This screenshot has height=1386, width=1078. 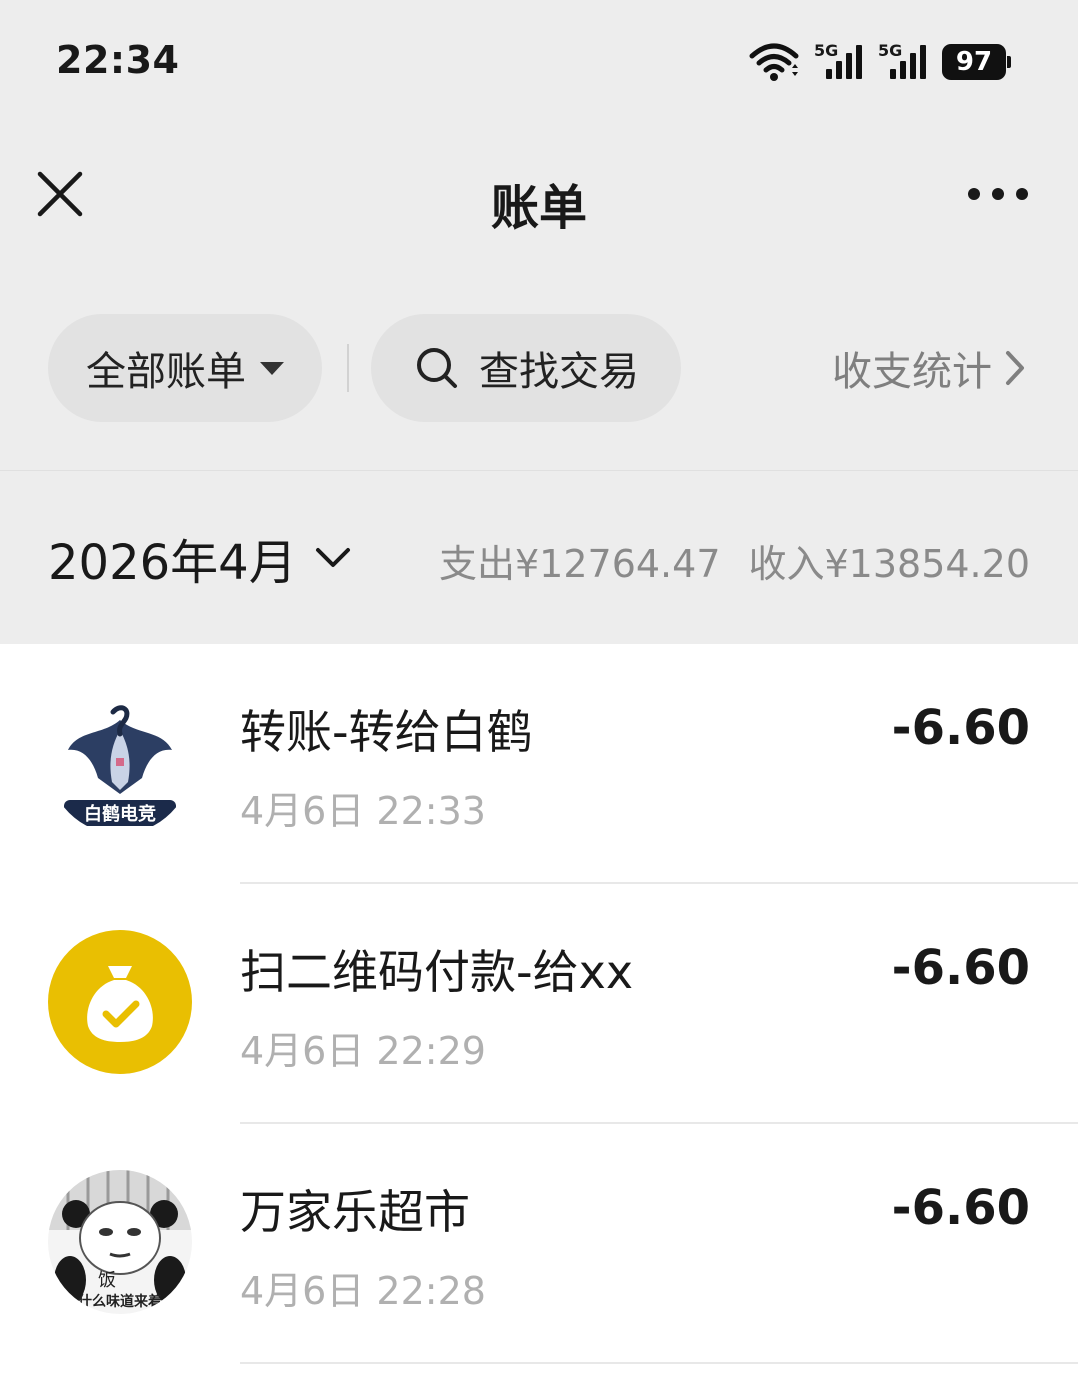 I want to click on battery-level: 97, so click(x=974, y=62).